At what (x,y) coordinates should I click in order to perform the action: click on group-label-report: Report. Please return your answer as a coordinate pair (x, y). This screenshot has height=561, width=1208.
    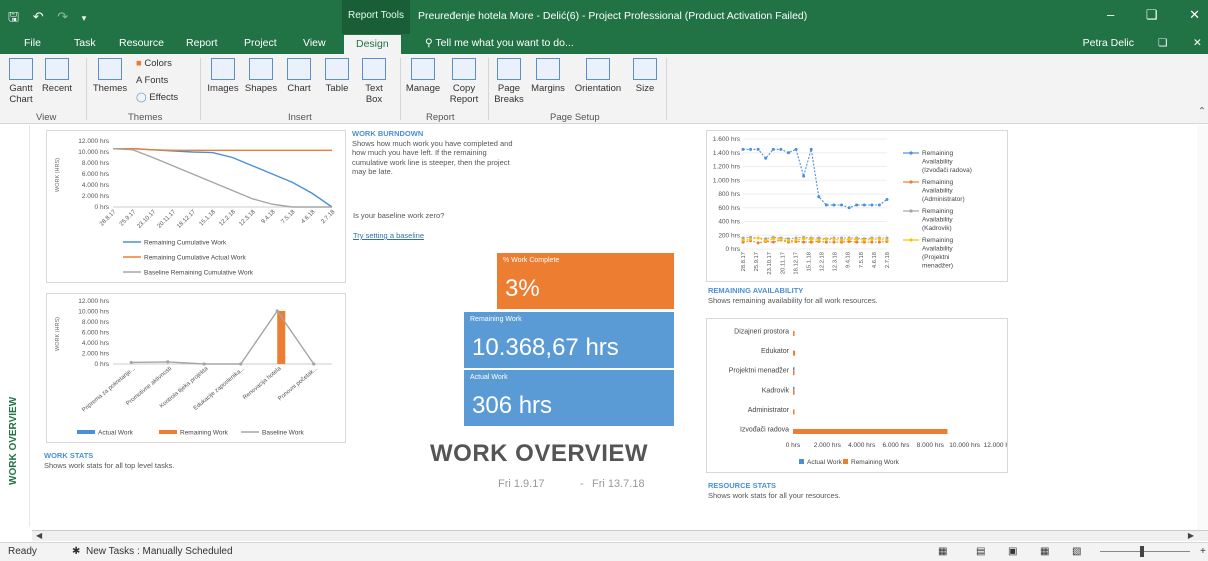
    Looking at the image, I should click on (440, 117).